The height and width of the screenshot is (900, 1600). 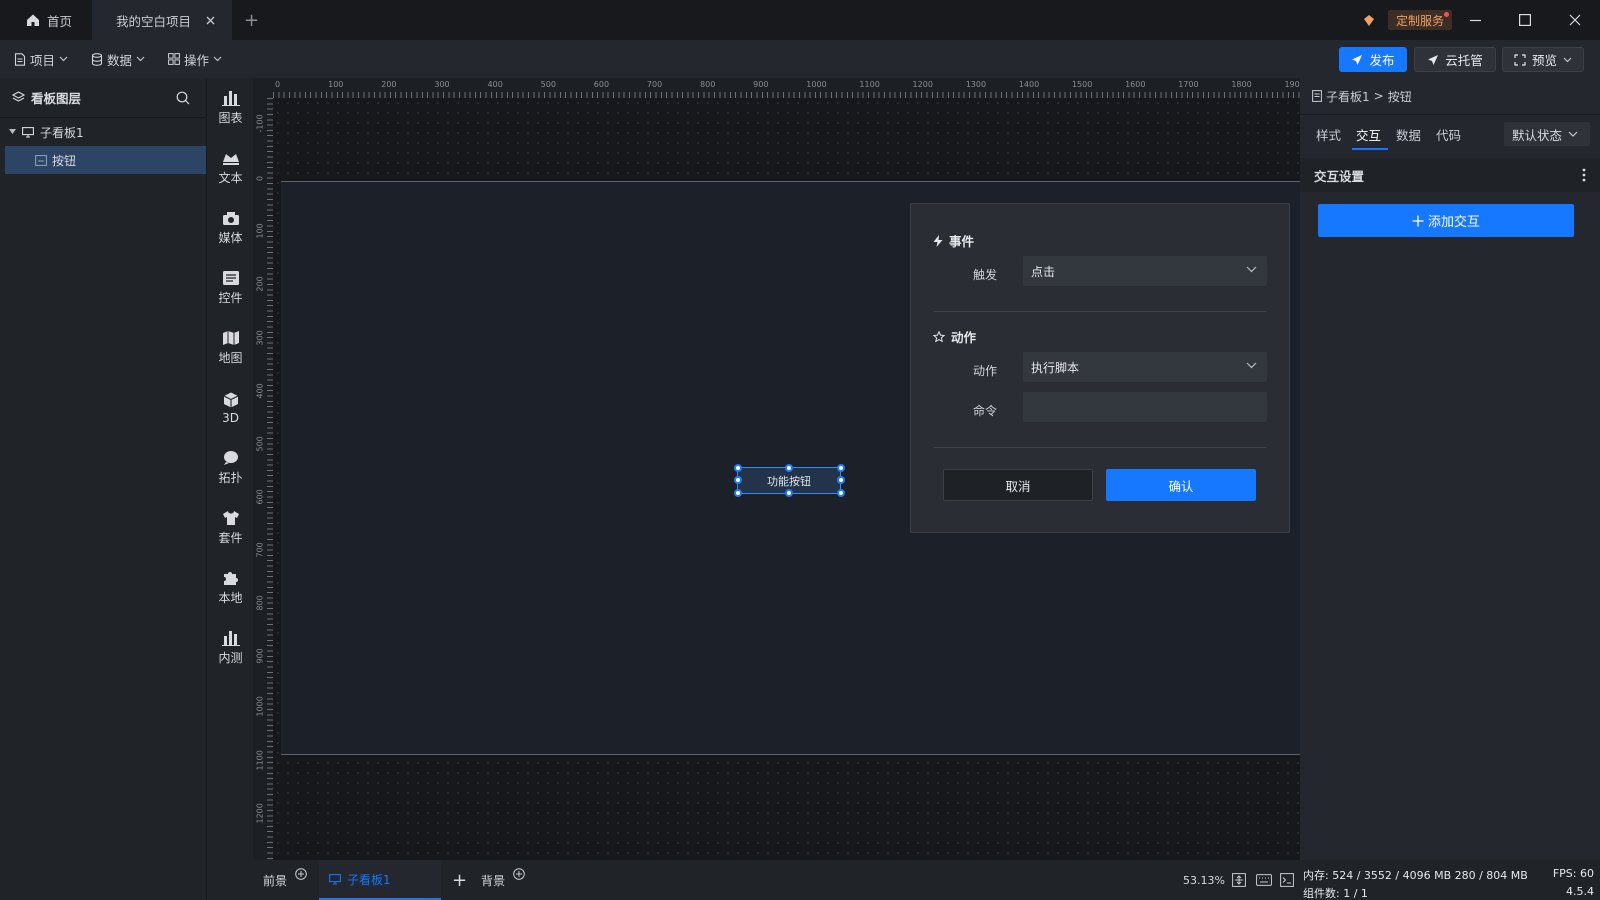 I want to click on interaction-dialog: 事件 触发 点击 动作 动作 执行脚本 命令 取消 确认, so click(x=1100, y=368).